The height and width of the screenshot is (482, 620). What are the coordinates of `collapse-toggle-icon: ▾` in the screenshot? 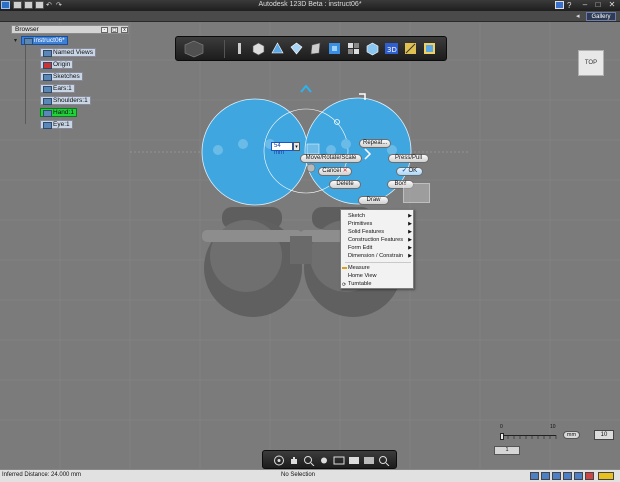 It's located at (15, 40).